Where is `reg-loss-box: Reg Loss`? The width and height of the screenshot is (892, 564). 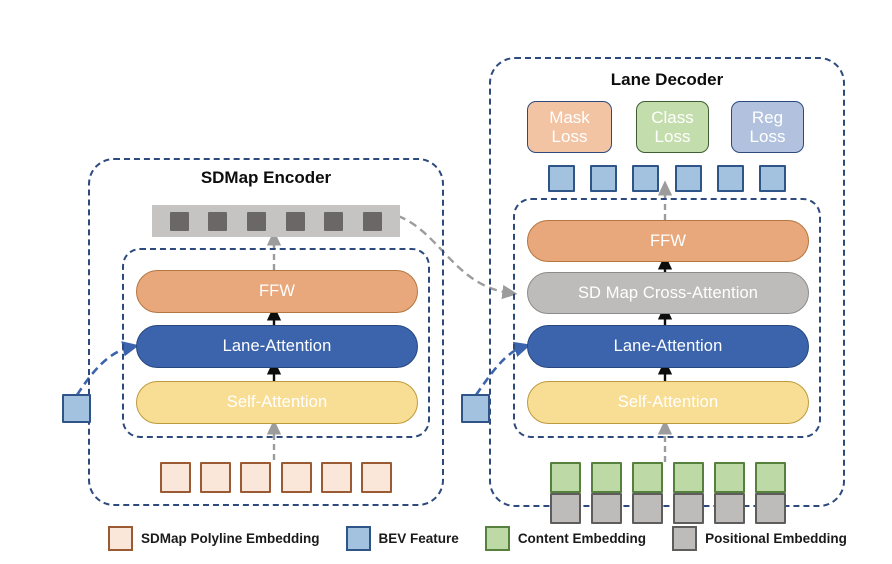 reg-loss-box: Reg Loss is located at coordinates (767, 127).